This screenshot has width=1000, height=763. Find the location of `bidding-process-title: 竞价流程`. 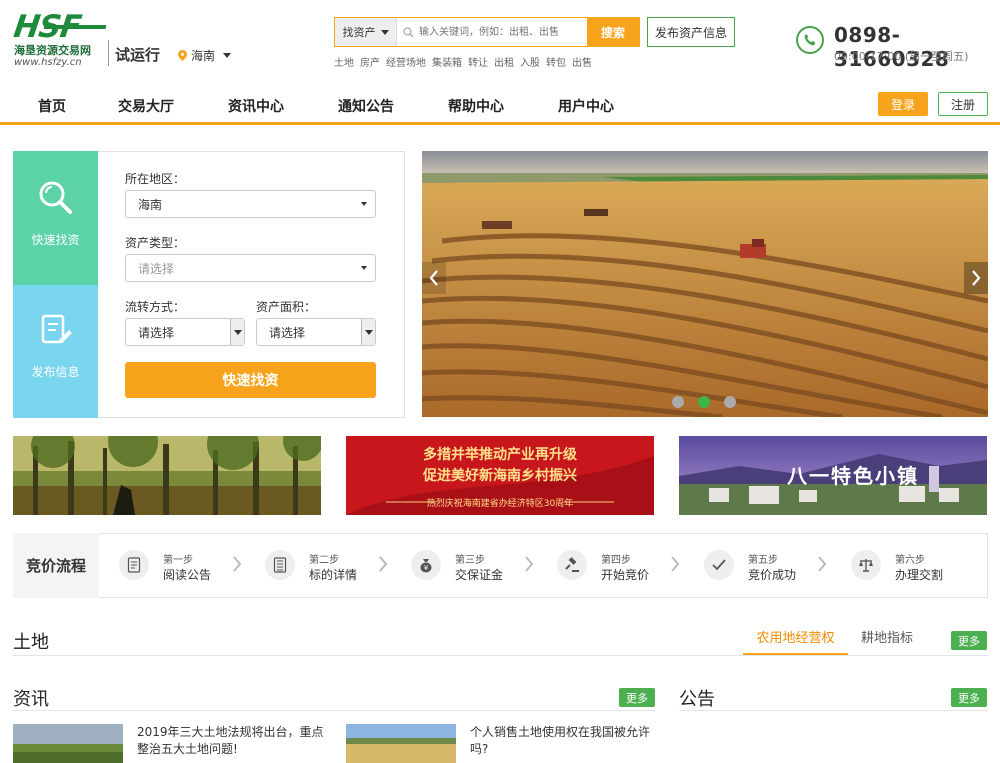

bidding-process-title: 竞价流程 is located at coordinates (56, 565).